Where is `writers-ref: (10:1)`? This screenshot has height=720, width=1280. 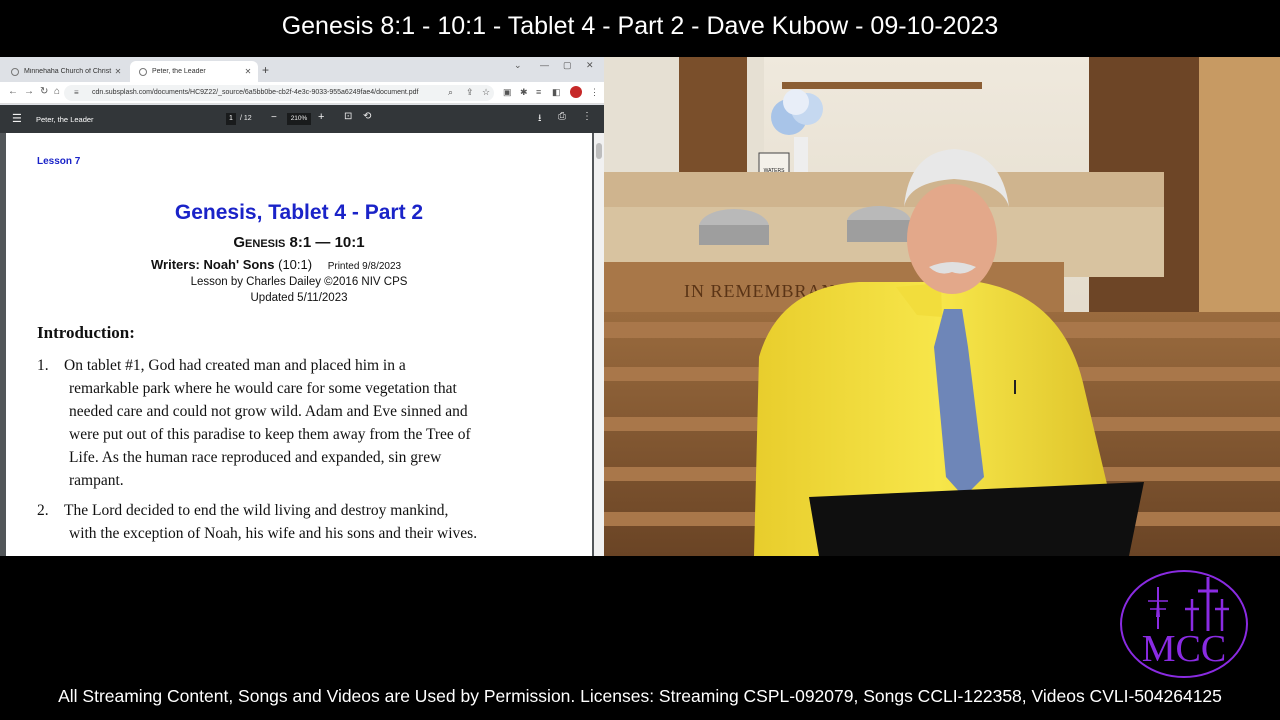
writers-ref: (10:1) is located at coordinates (295, 264).